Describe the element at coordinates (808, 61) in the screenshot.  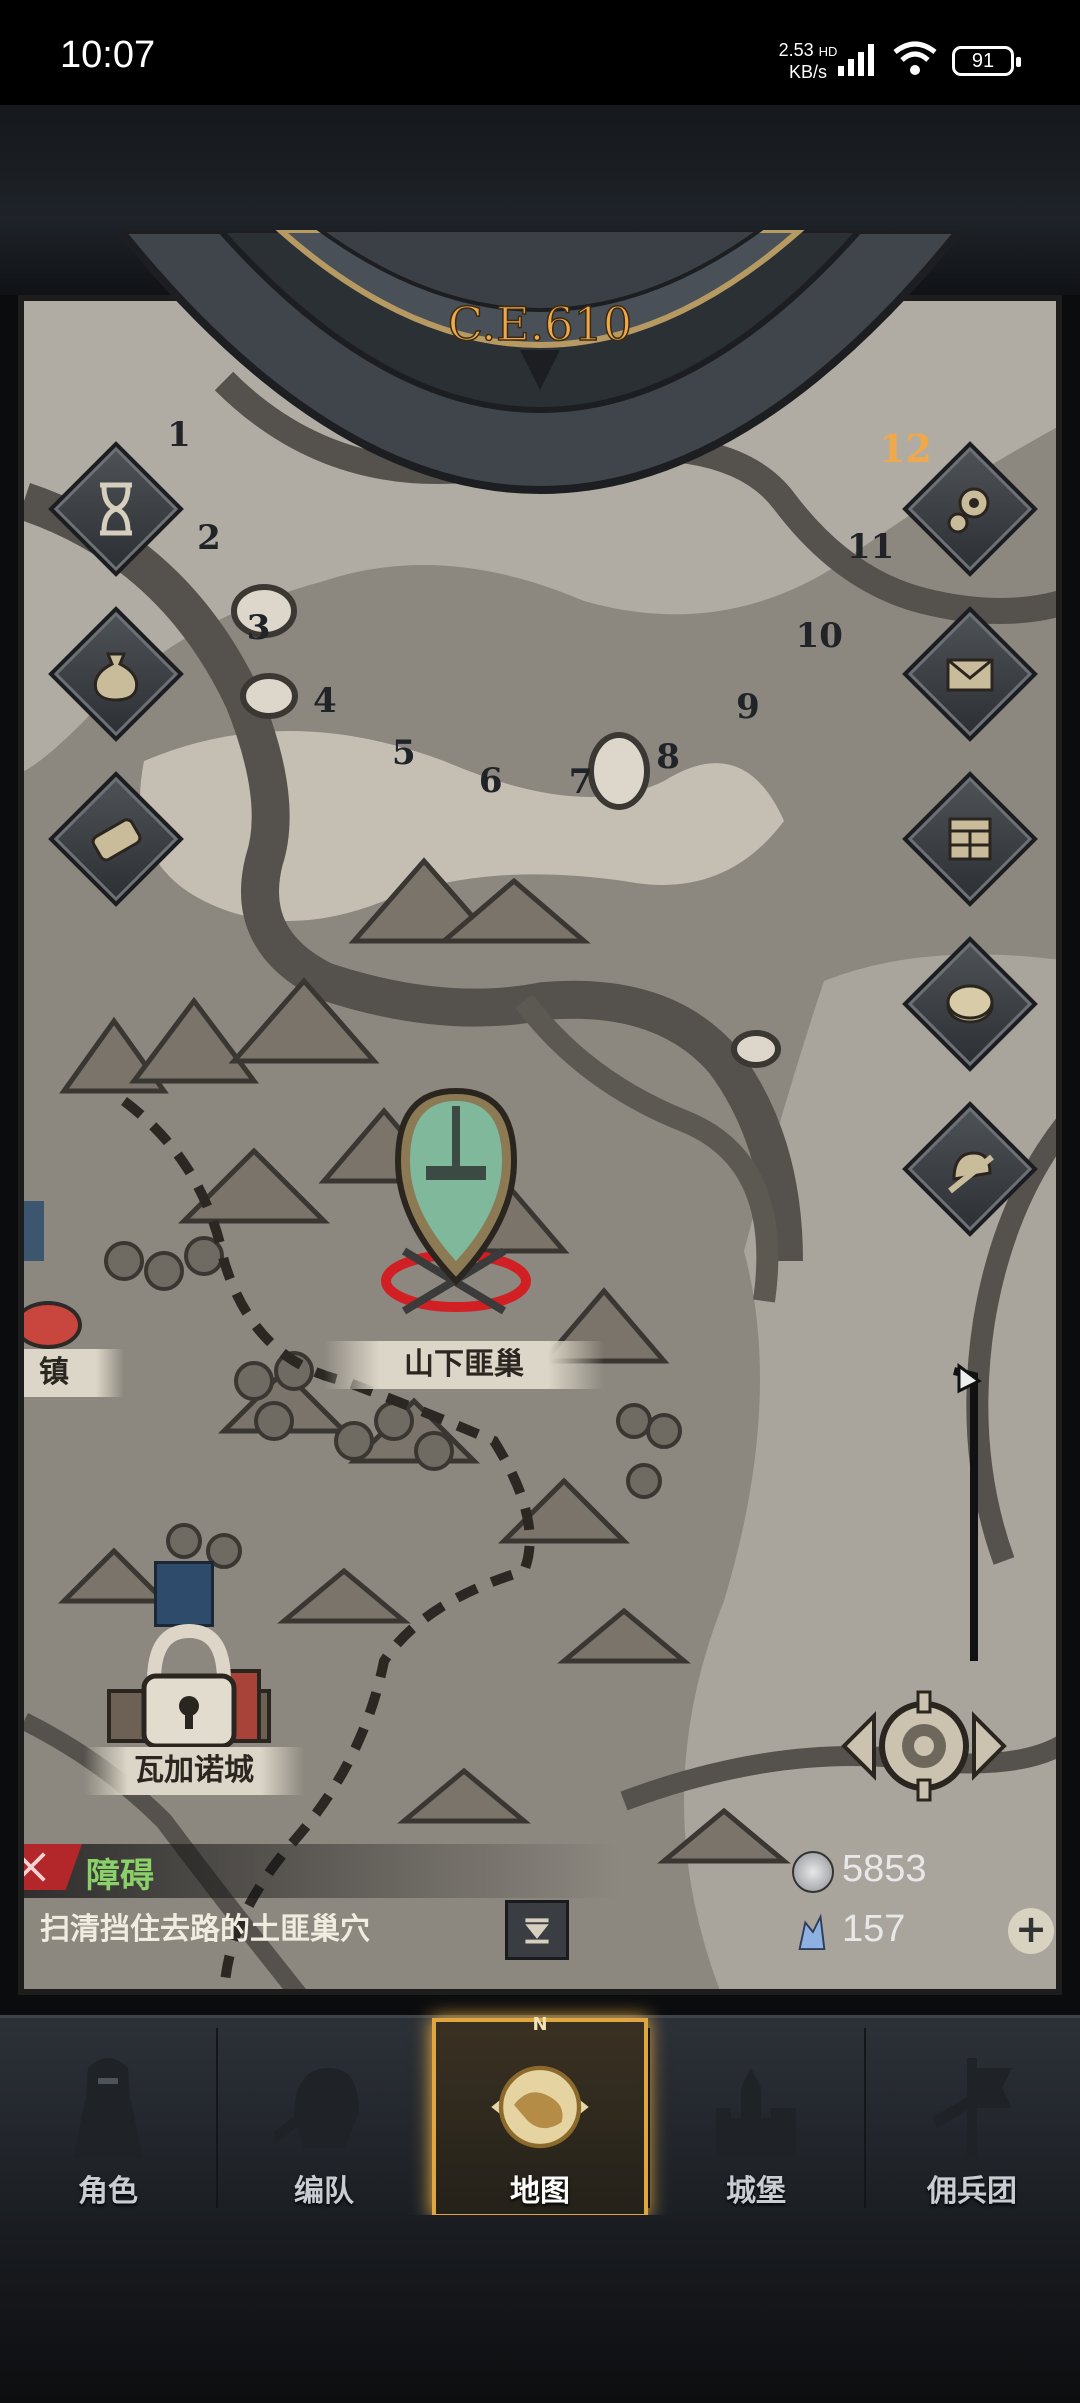
I see `network-speed: 2.53 HD KB/s` at that location.